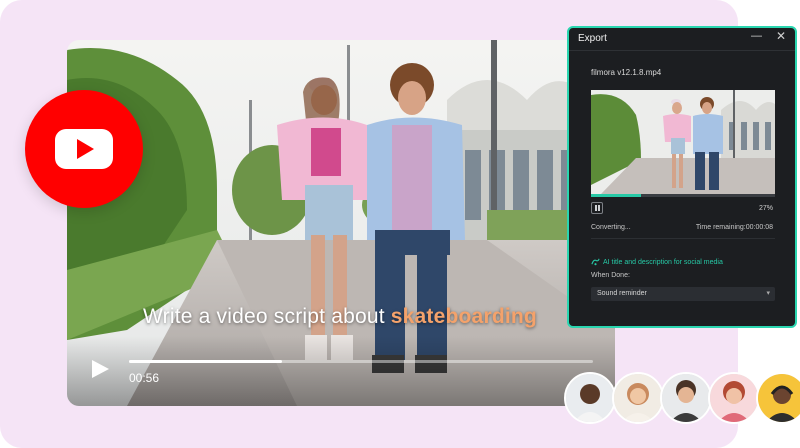 The height and width of the screenshot is (448, 800). Describe the element at coordinates (626, 72) in the screenshot. I see `export-filename: filmora v12.1.8.mp4` at that location.